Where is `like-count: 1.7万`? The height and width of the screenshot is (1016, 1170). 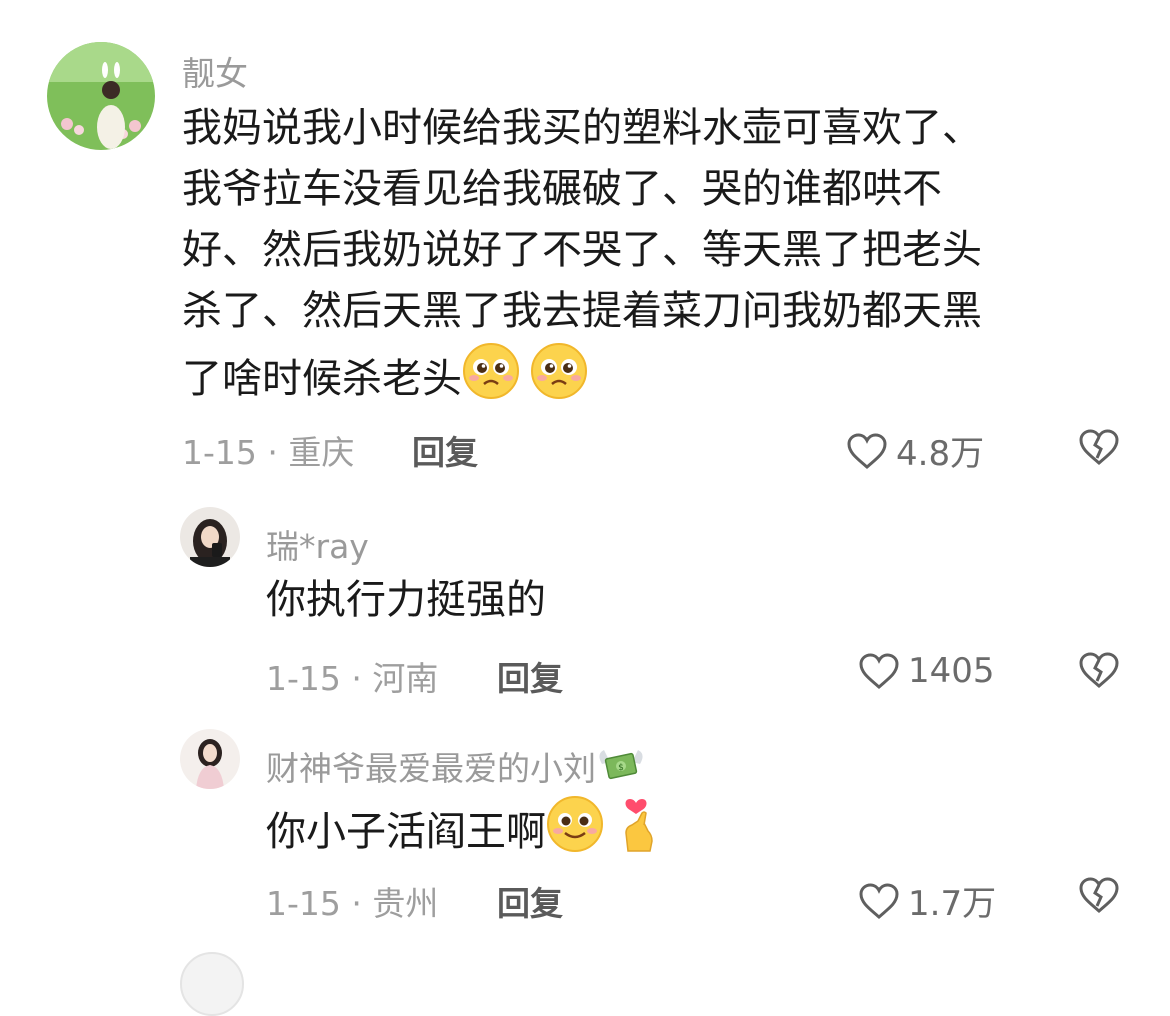
like-count: 1.7万 is located at coordinates (952, 904).